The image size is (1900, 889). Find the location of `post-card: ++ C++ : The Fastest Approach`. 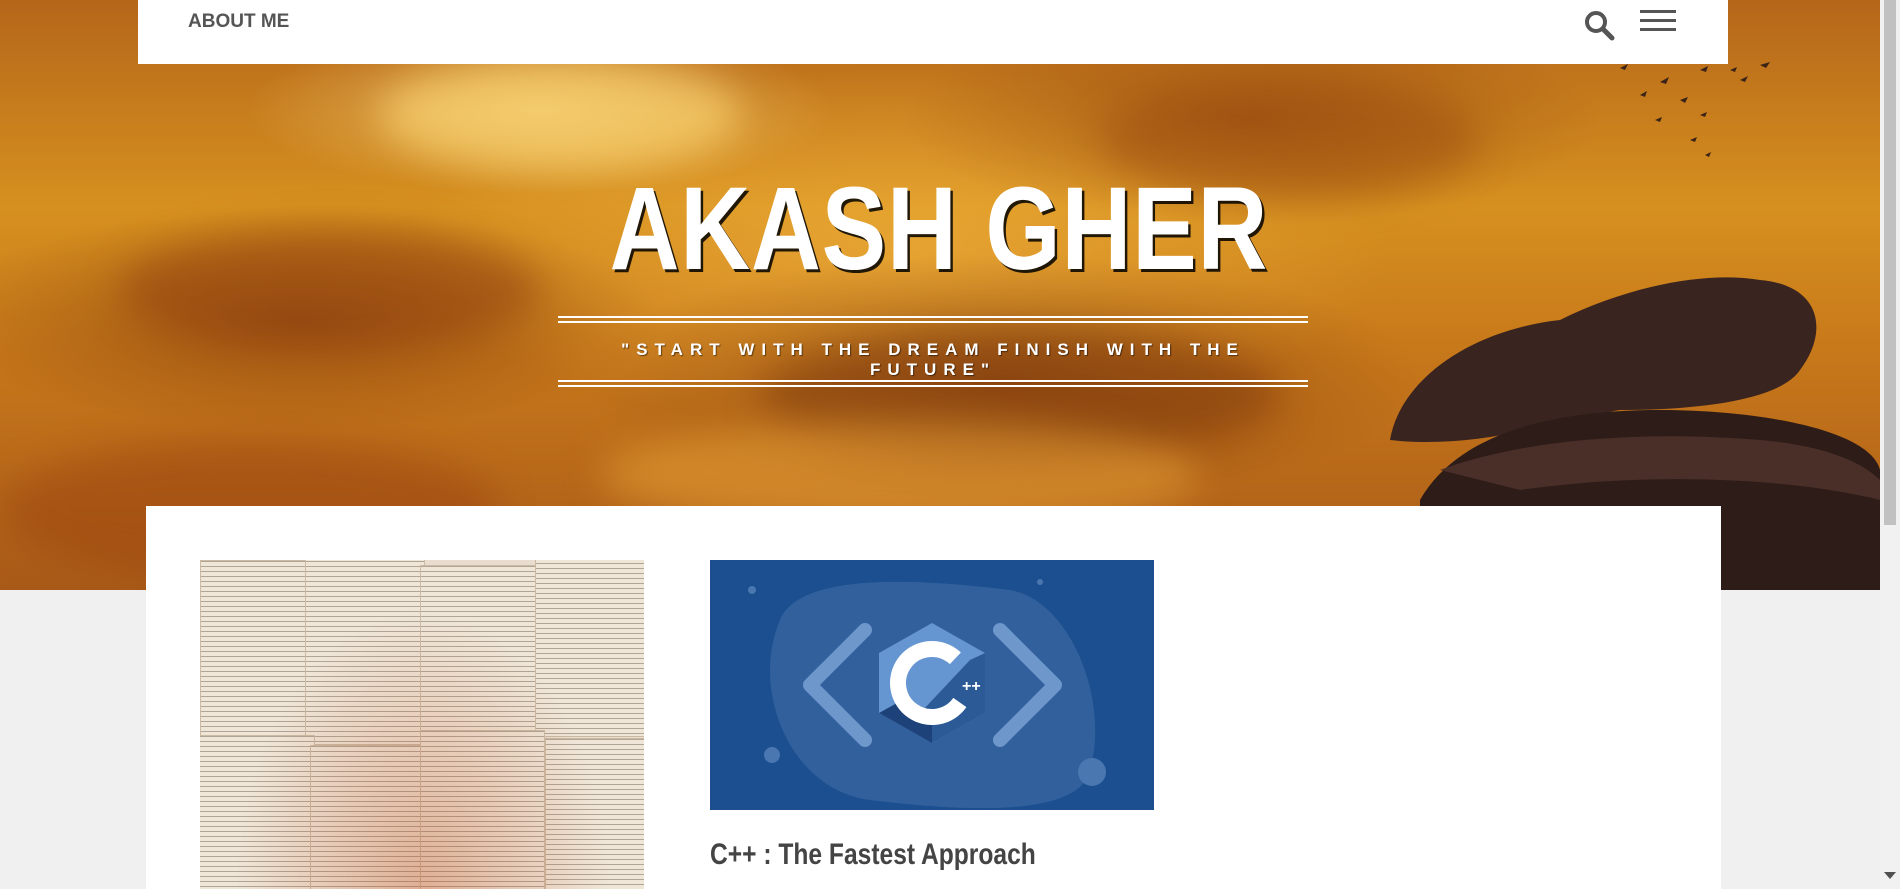

post-card: ++ C++ : The Fastest Approach is located at coordinates (932, 716).